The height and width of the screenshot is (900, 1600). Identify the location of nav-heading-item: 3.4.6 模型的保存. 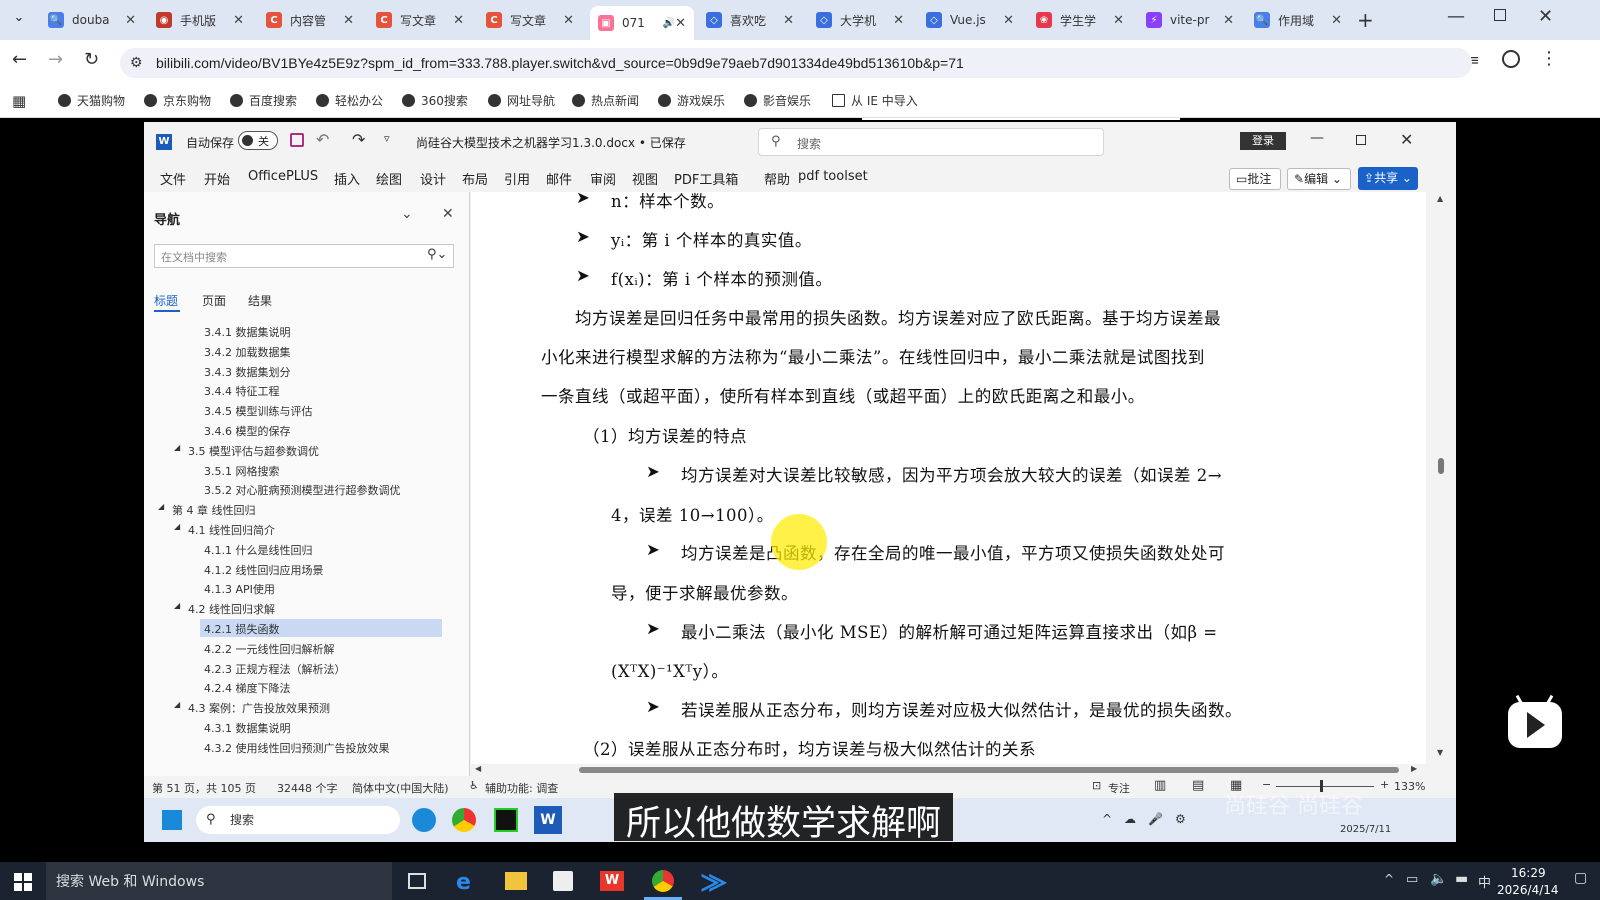
(247, 431).